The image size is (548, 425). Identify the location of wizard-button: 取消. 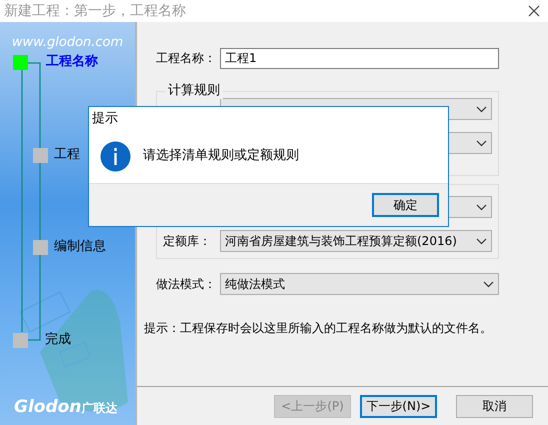
(494, 406).